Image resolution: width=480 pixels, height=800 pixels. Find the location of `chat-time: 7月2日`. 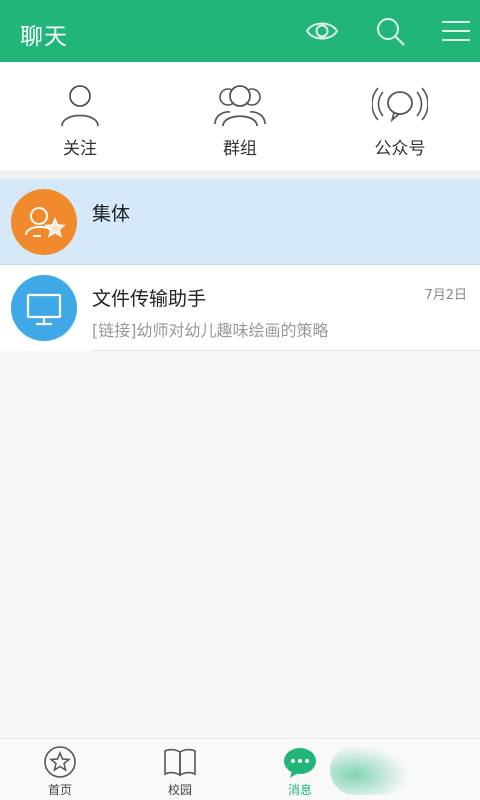

chat-time: 7月2日 is located at coordinates (445, 295).